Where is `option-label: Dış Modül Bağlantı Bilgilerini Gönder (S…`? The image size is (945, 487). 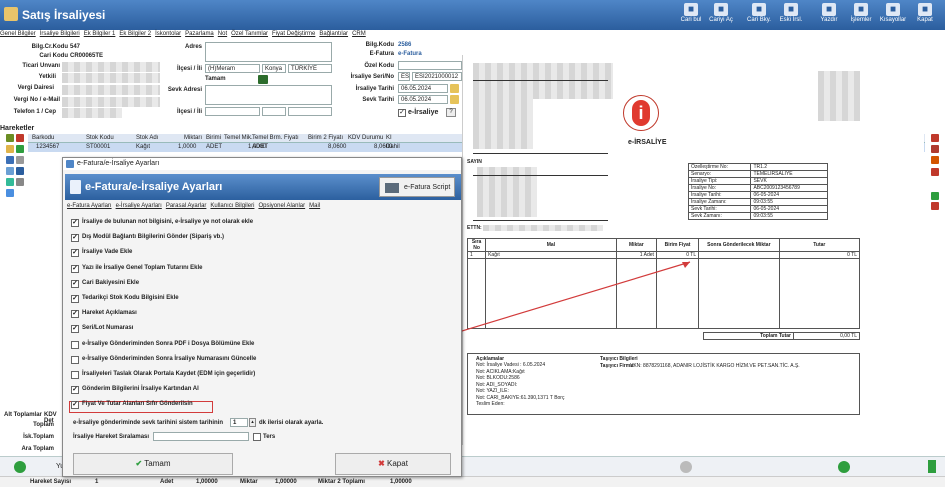
option-label: Dış Modül Bağlantı Bilgilerini Gönder (S… is located at coordinates (153, 237).